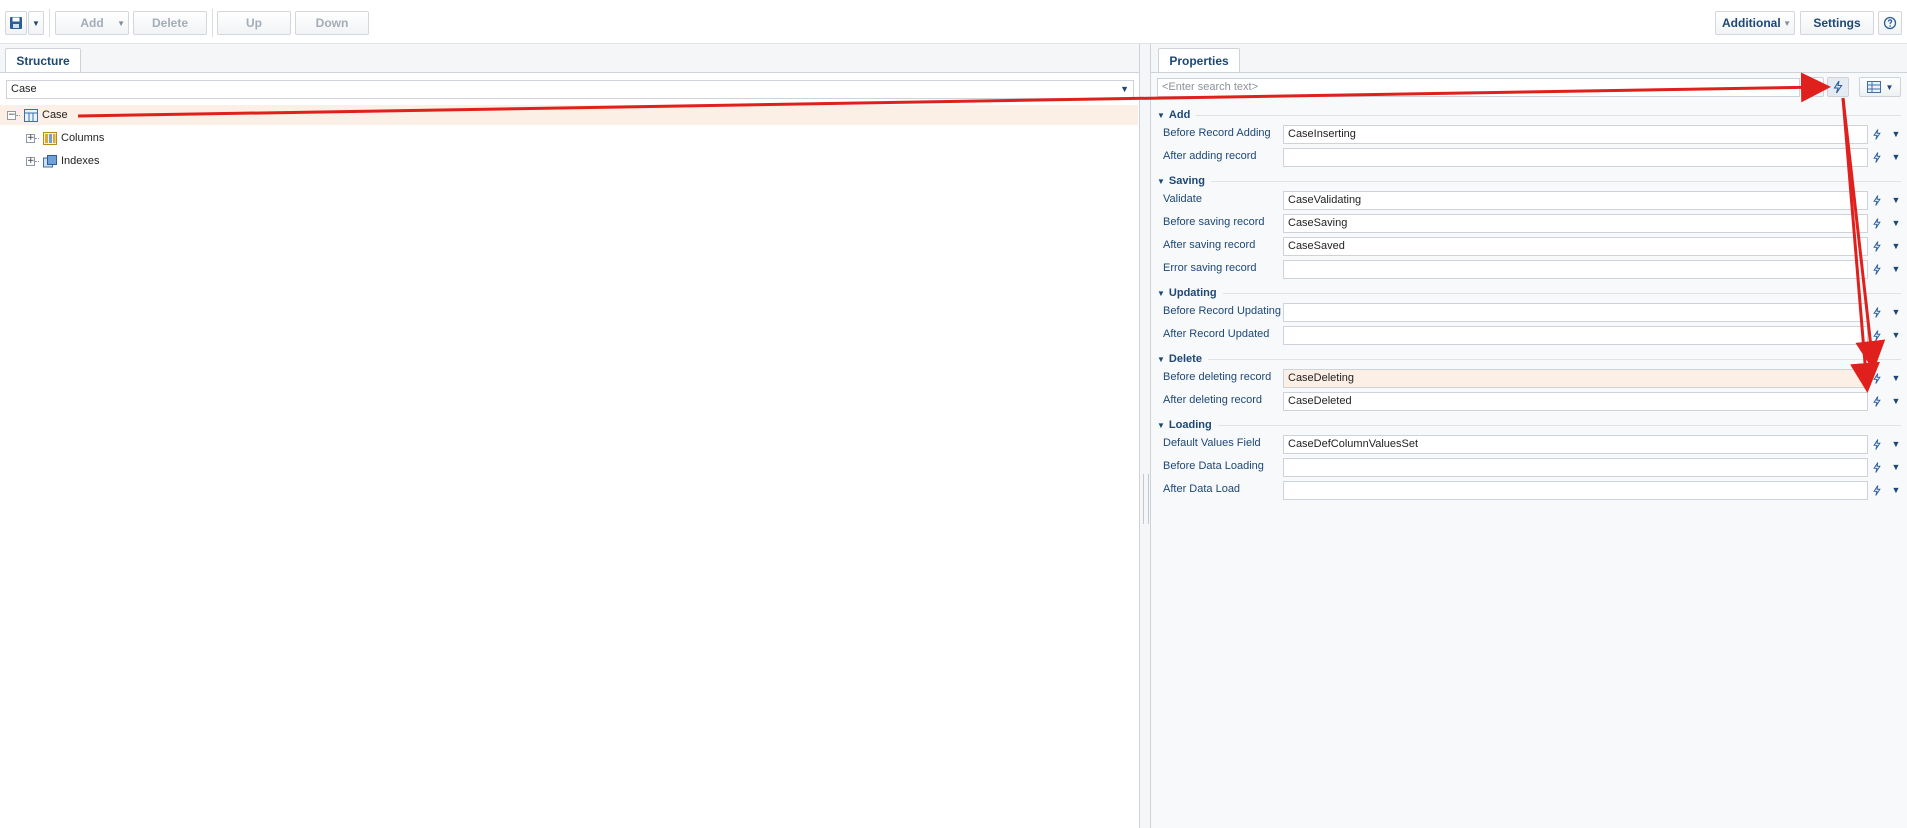 This screenshot has width=1907, height=828. I want to click on property-value-field: CaseValidating, so click(1575, 200).